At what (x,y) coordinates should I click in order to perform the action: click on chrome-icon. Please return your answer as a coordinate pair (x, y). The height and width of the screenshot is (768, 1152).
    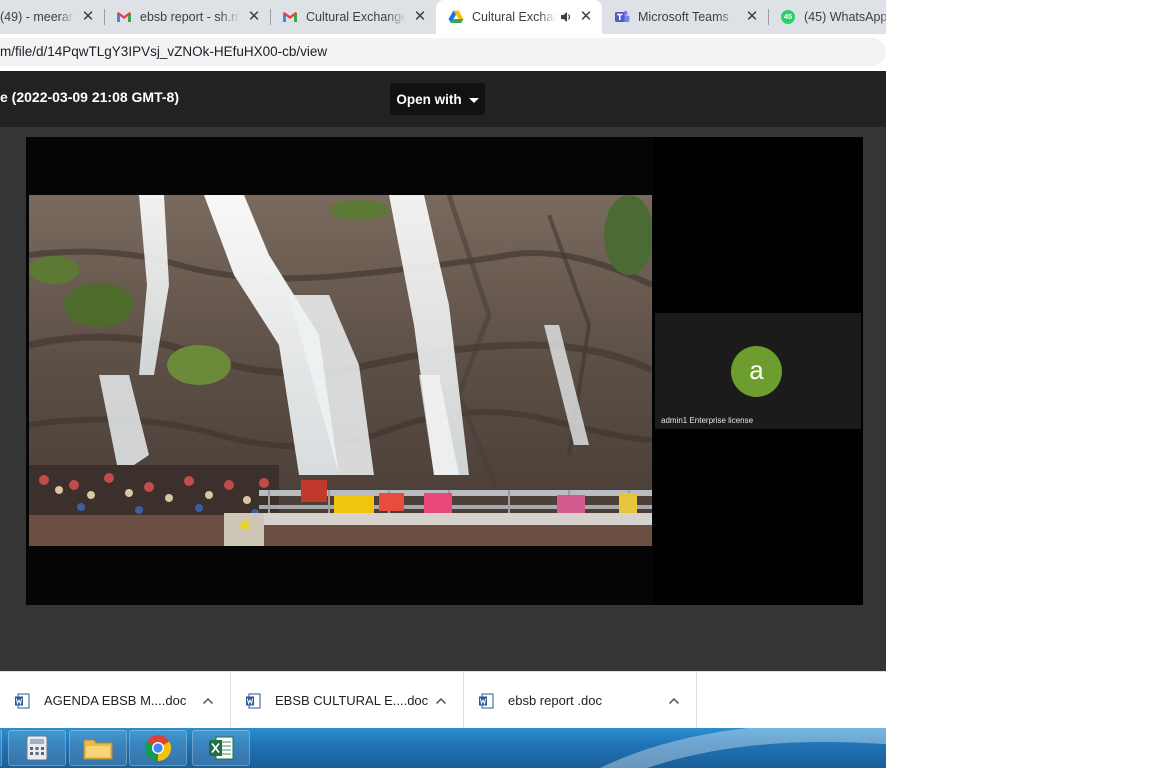
    Looking at the image, I should click on (158, 748).